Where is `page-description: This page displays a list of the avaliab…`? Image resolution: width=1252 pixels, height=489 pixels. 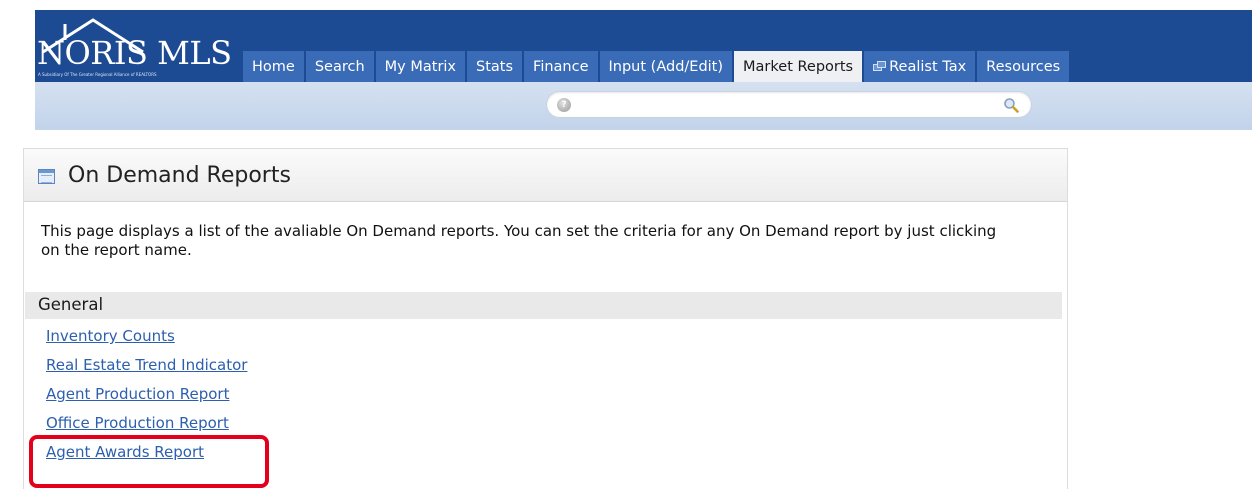
page-description: This page displays a list of the avaliab… is located at coordinates (519, 240).